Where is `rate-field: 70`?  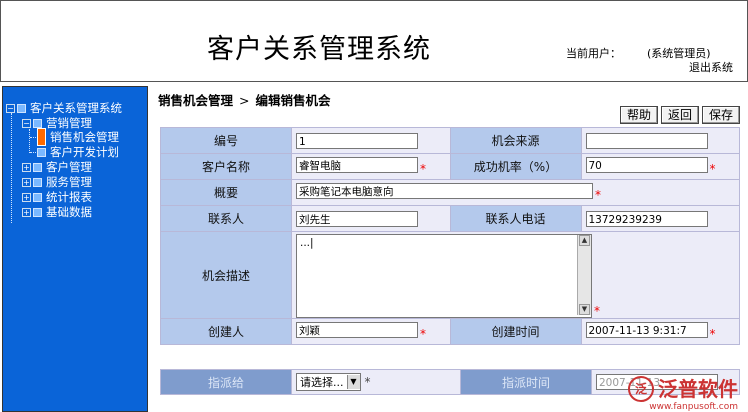
rate-field: 70 is located at coordinates (646, 164).